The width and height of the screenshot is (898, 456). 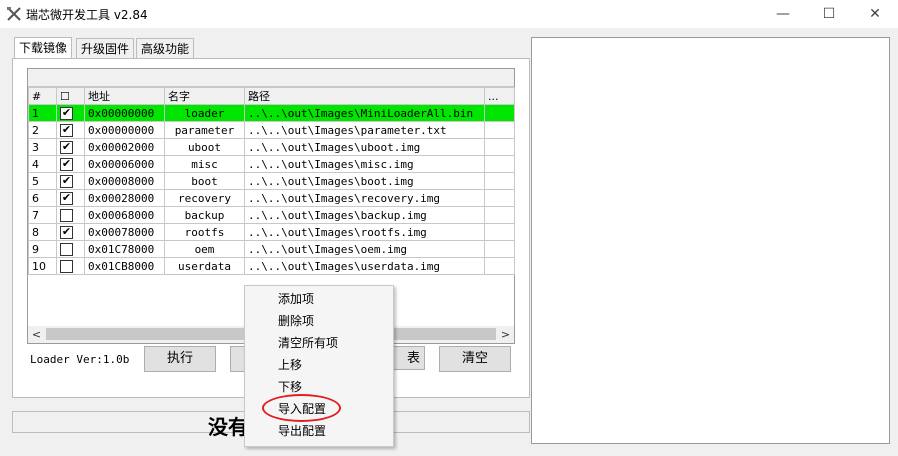 What do you see at coordinates (70, 96) in the screenshot?
I see `col-header-check: ☐` at bounding box center [70, 96].